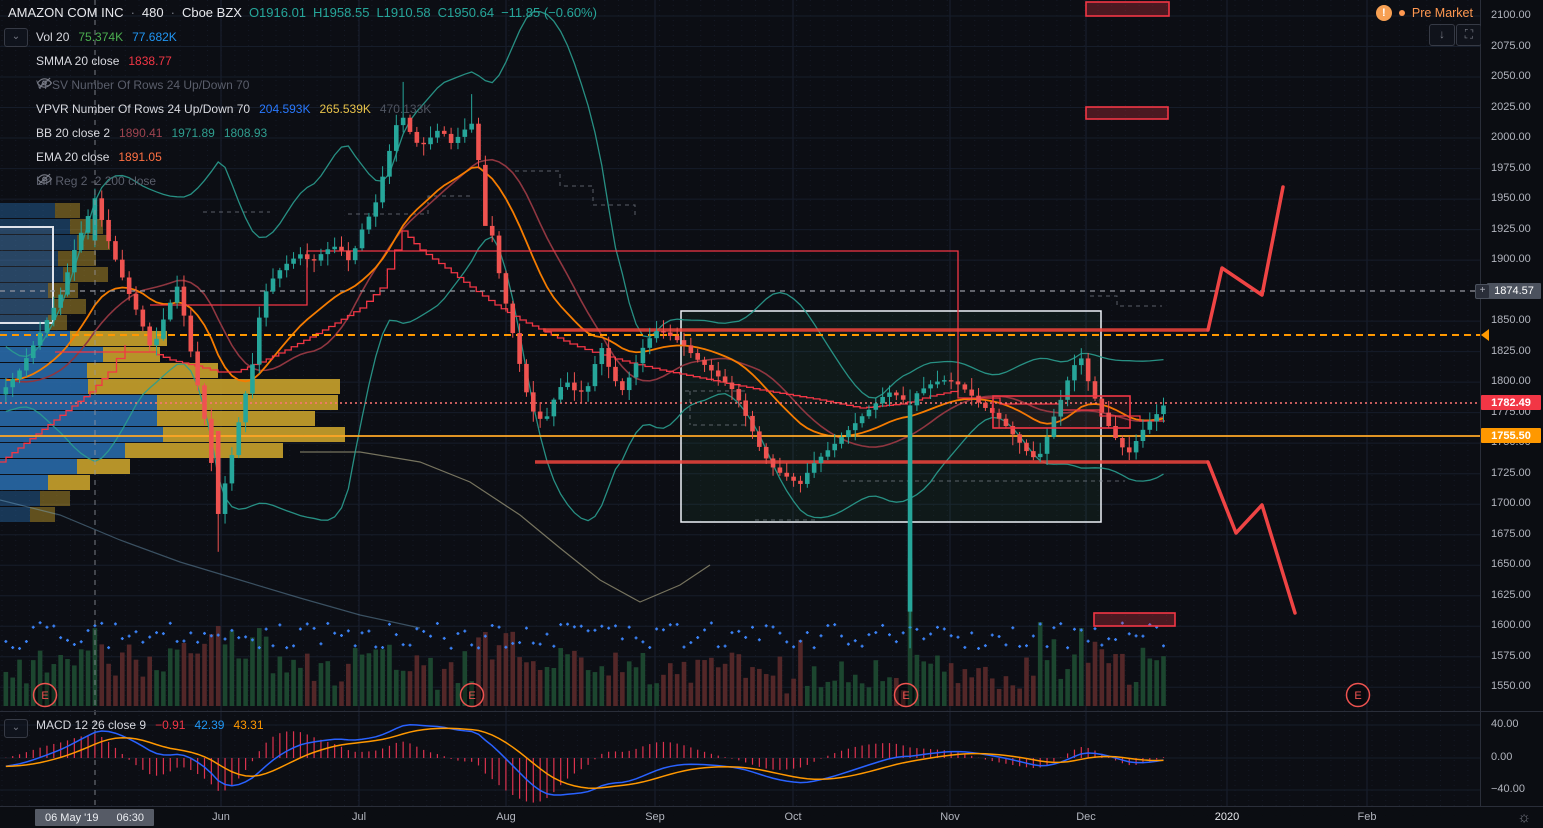  I want to click on price-tick: 1850.00, so click(1511, 320).